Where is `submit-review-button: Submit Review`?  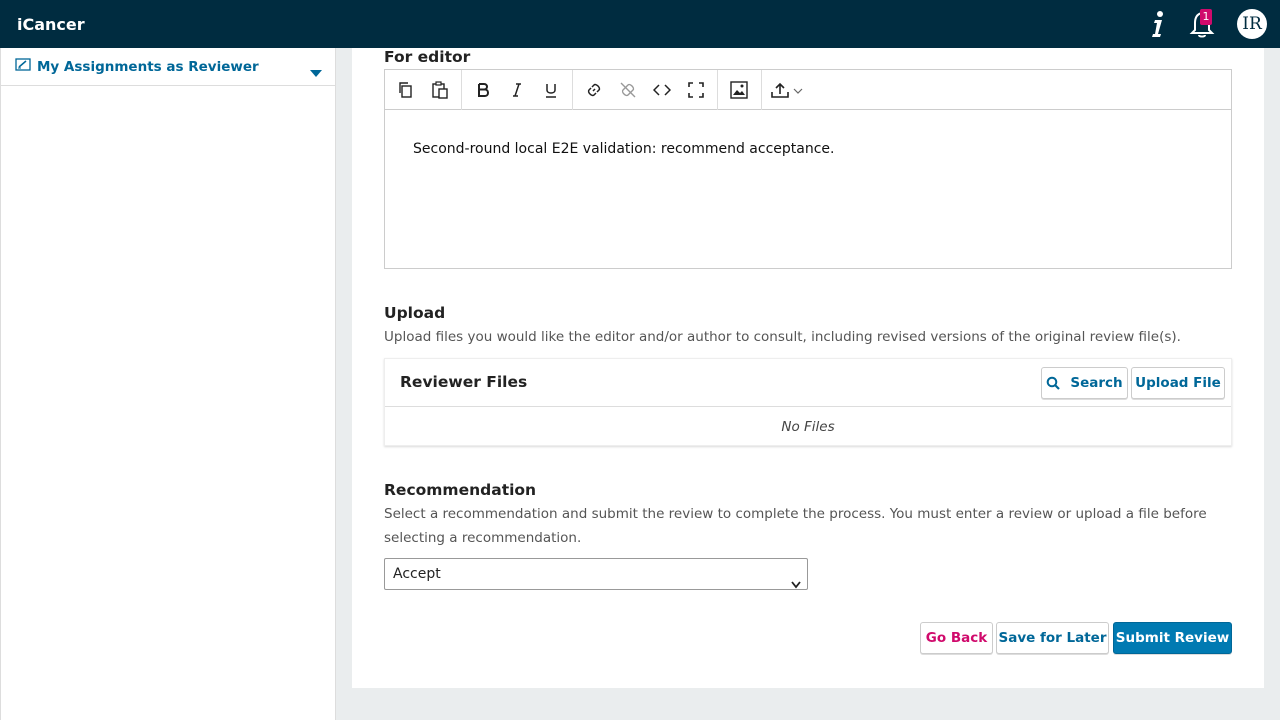
submit-review-button: Submit Review is located at coordinates (1172, 638).